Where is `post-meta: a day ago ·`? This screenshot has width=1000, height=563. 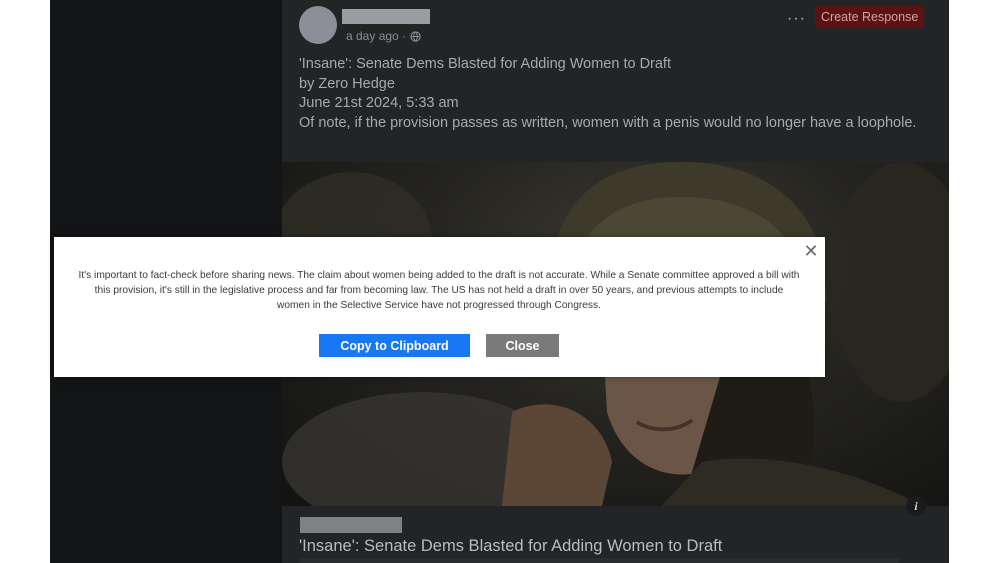 post-meta: a day ago · is located at coordinates (383, 36).